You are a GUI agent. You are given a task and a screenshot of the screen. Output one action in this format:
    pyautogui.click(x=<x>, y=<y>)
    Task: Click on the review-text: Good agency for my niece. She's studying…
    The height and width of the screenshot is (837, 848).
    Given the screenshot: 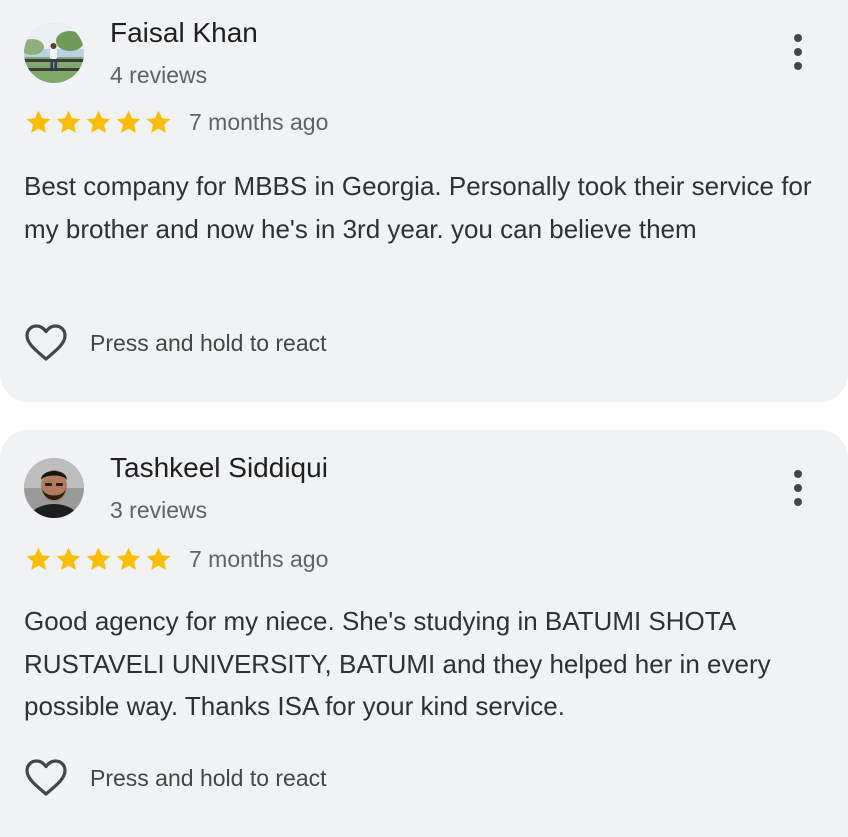 What is the action you would take?
    pyautogui.click(x=397, y=663)
    